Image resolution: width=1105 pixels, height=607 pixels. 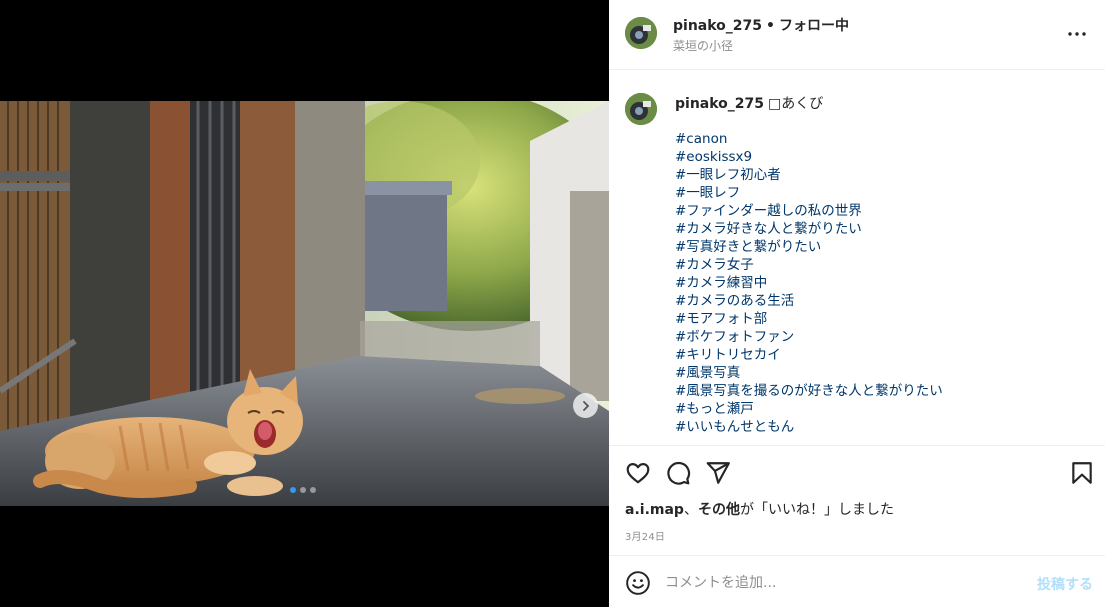 What do you see at coordinates (809, 157) in the screenshot?
I see `hashtag-link: #eoskissx9` at bounding box center [809, 157].